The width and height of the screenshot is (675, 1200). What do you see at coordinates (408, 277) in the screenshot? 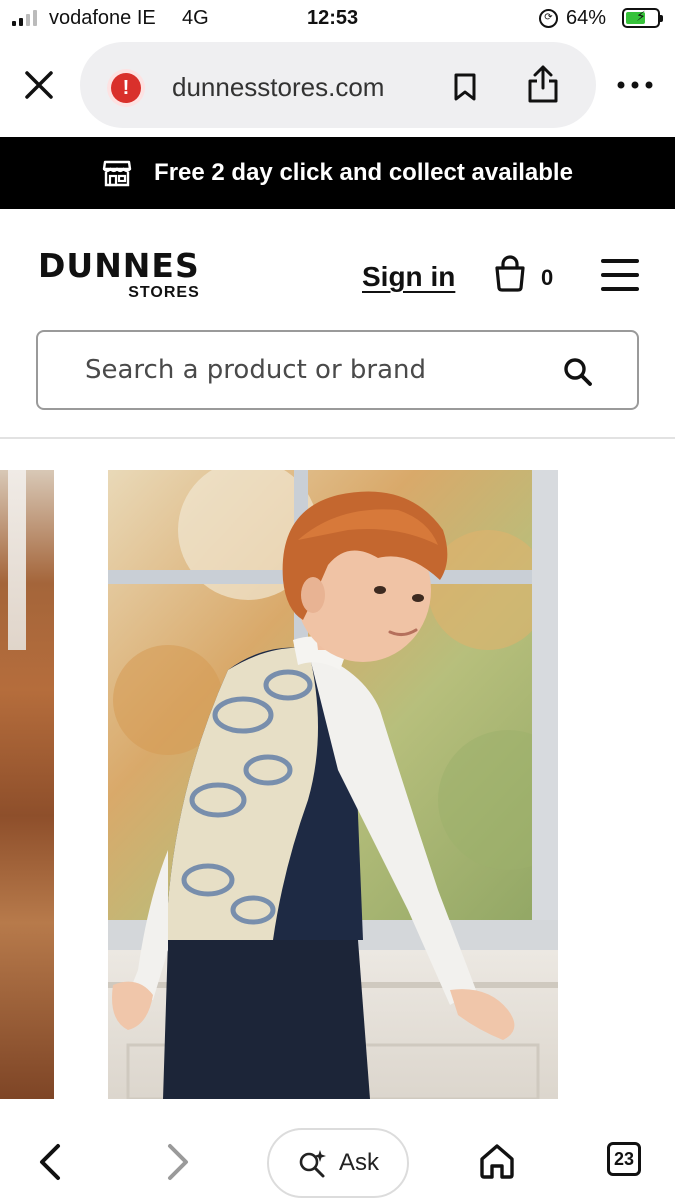
I see `sign-in-link: Sign in` at bounding box center [408, 277].